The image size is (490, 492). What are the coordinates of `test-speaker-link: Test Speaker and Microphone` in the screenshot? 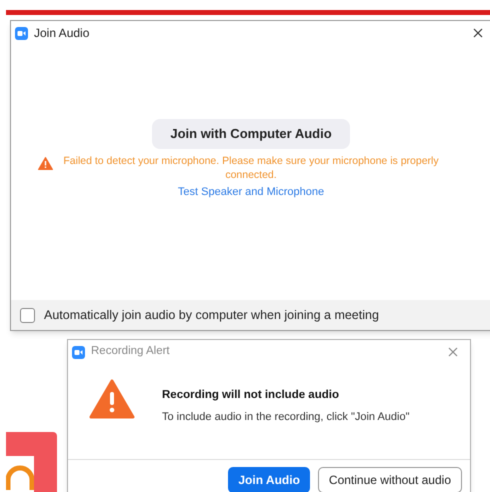 It's located at (251, 192).